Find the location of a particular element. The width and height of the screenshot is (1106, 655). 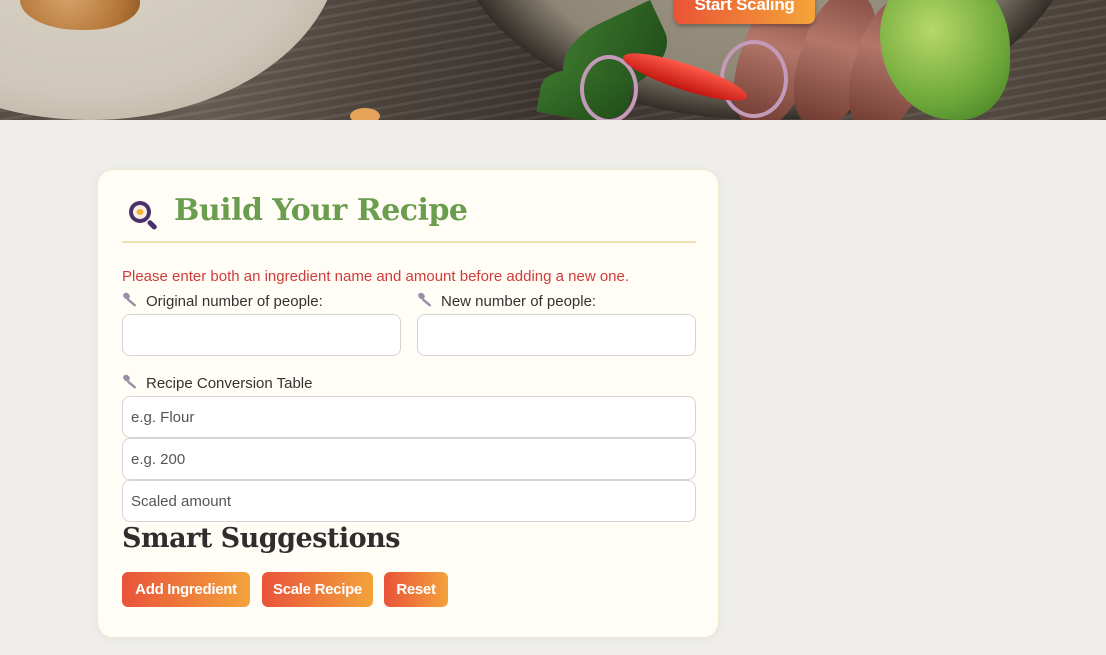

add-ingredient-button: Add Ingredient is located at coordinates (186, 589).